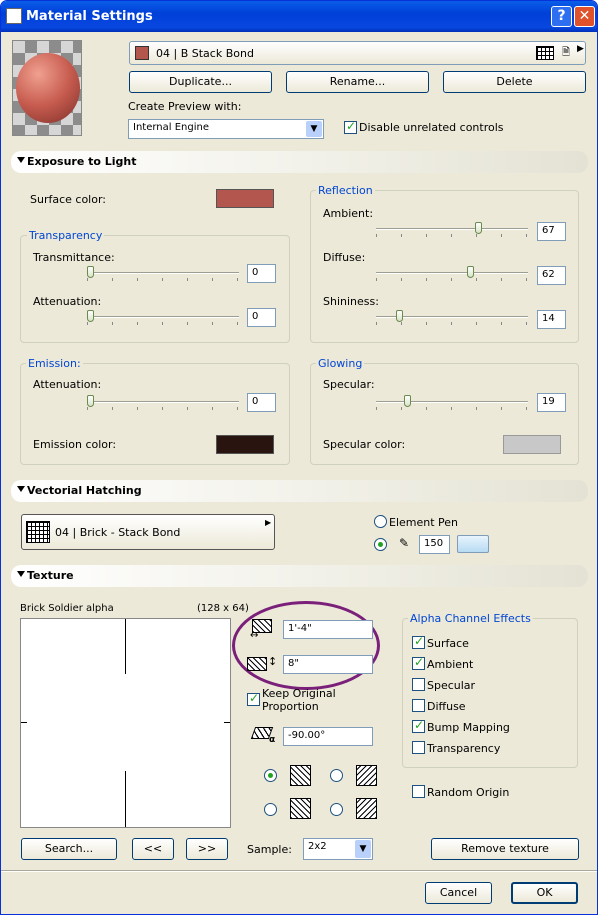  I want to click on sample-label: Sample:, so click(269, 849).